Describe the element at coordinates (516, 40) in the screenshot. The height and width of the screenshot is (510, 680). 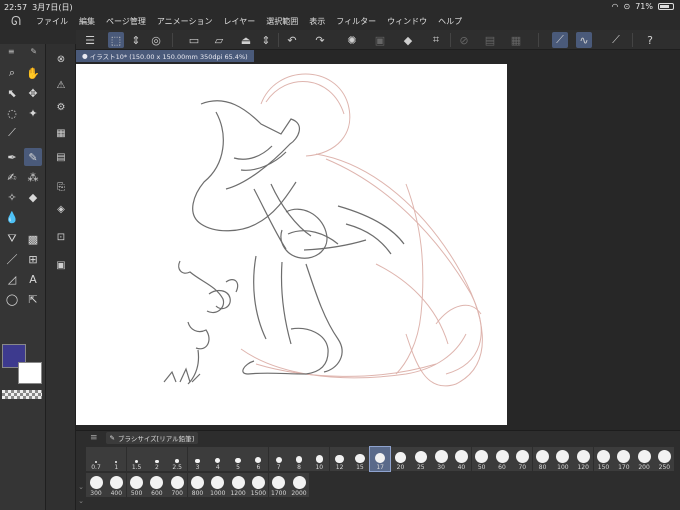
I see `expand-selection-icon: ▦` at that location.